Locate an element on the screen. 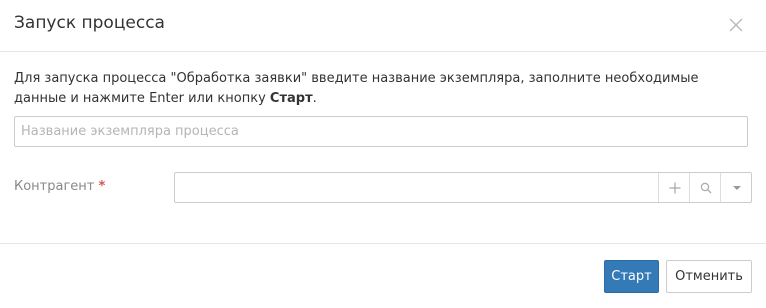 The image size is (766, 308). required-mark: * is located at coordinates (102, 186).